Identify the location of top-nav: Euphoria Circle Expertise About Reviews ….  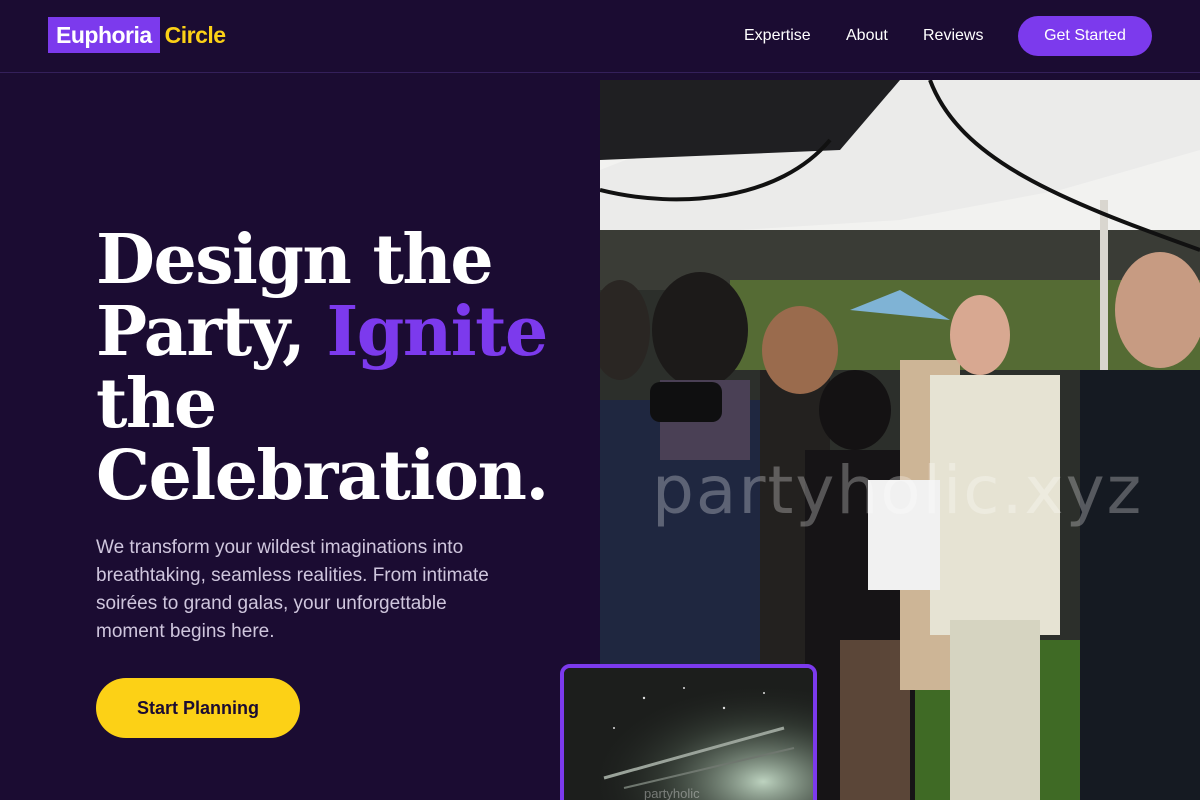
(600, 36).